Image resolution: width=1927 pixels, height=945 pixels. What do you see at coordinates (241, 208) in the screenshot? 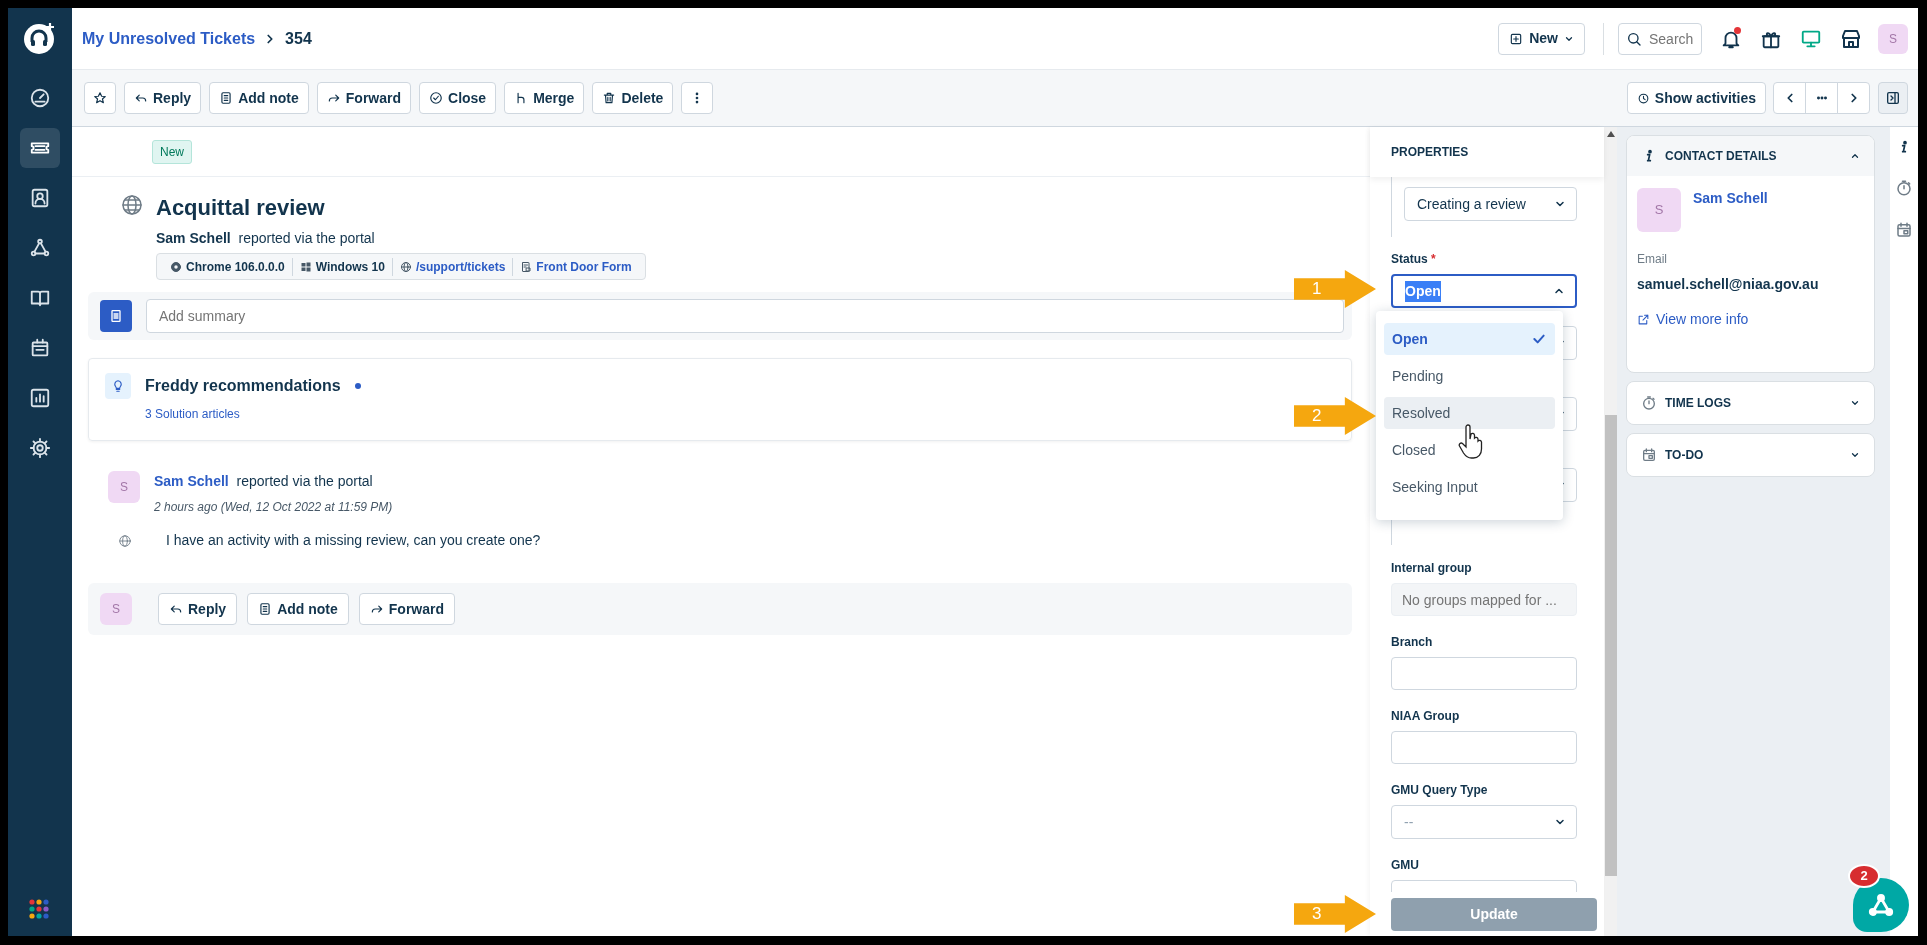
I see `ticket-title: Acquittal review` at bounding box center [241, 208].